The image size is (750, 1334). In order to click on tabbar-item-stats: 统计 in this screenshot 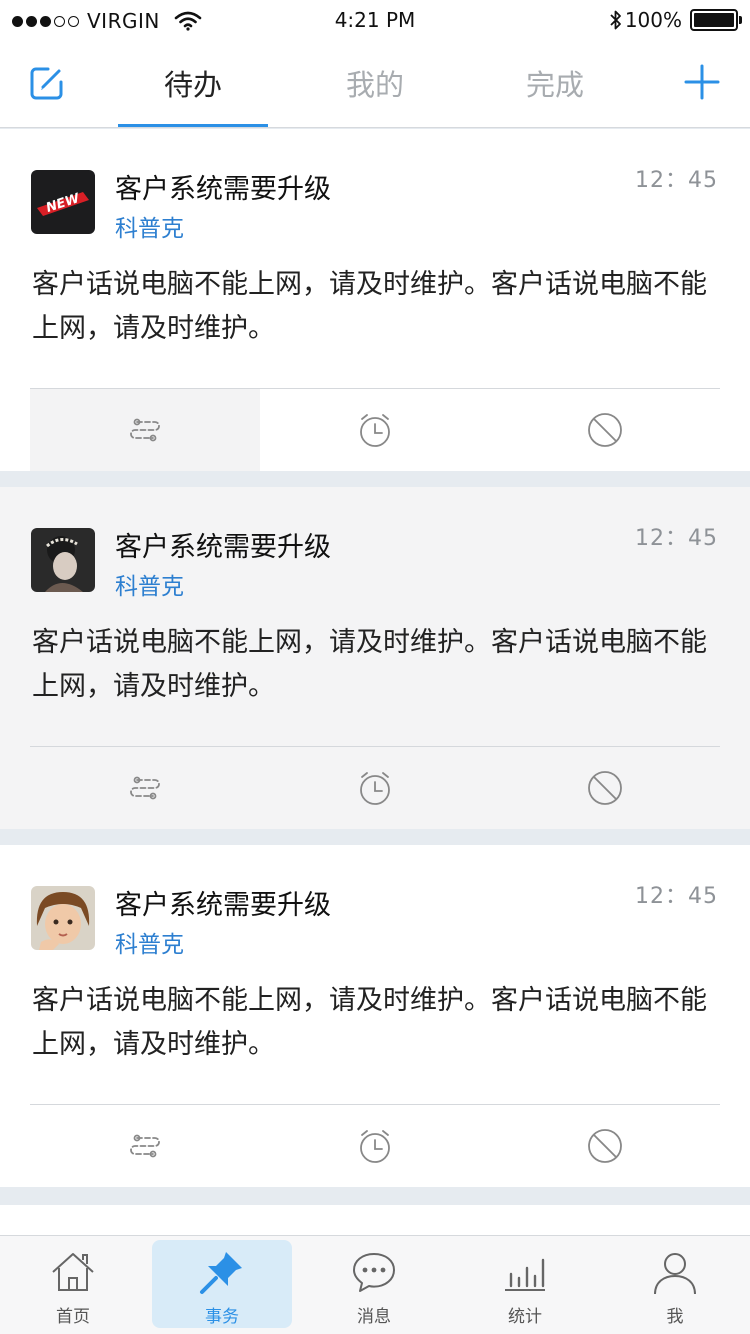, I will do `click(525, 1284)`.